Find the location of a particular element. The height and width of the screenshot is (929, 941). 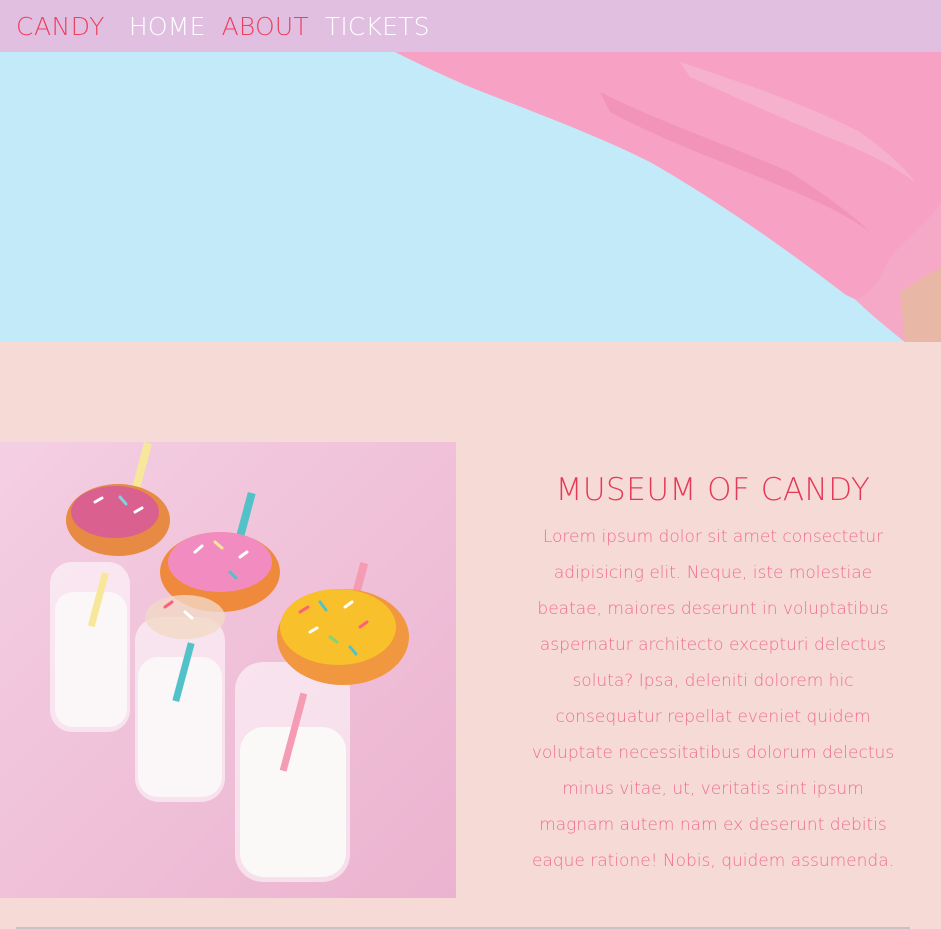

nav-link-tickets: TICKETS is located at coordinates (377, 26).